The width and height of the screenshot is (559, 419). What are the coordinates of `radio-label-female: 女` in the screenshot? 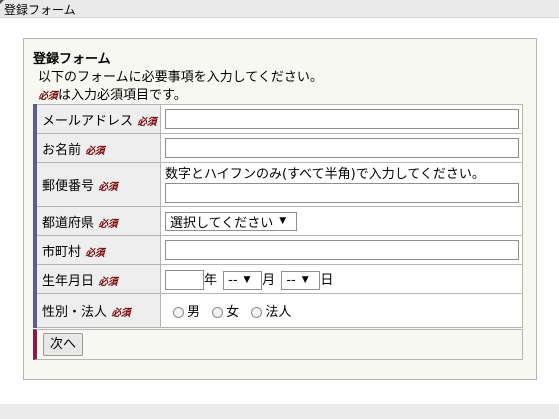 It's located at (233, 312).